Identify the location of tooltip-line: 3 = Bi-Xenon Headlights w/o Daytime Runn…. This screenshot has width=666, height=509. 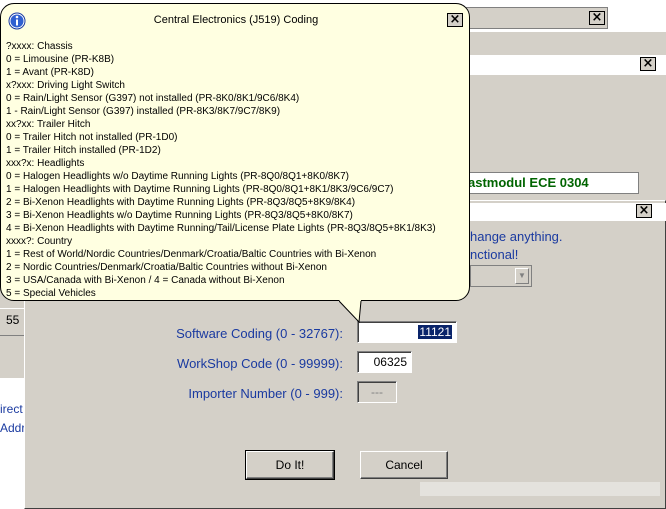
(179, 215).